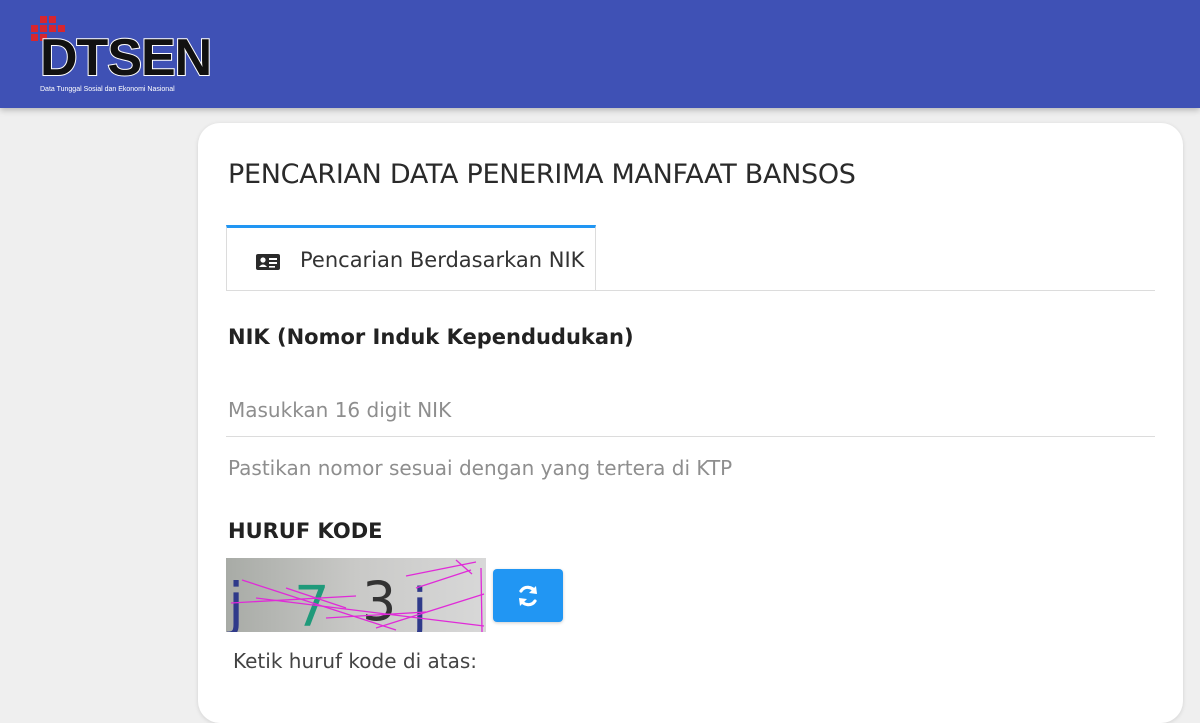 The image size is (1200, 723). I want to click on nik-label: NIK (Nomor Induk Kependudukan), so click(431, 337).